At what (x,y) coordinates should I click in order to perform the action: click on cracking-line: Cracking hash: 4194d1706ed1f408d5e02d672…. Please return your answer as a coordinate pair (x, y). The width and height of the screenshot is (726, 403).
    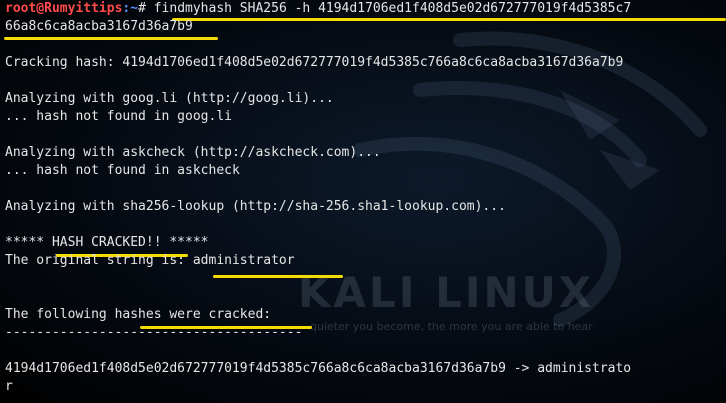
    Looking at the image, I should click on (314, 62).